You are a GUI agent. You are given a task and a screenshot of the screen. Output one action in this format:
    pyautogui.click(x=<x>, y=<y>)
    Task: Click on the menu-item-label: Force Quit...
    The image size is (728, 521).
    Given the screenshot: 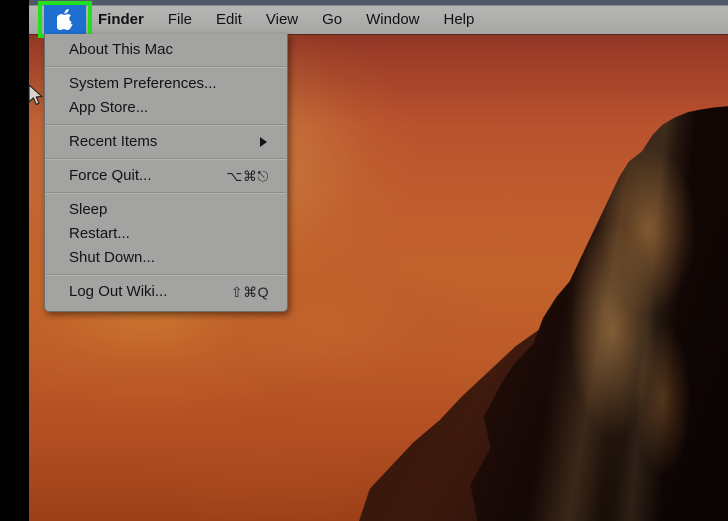 What is the action you would take?
    pyautogui.click(x=110, y=175)
    